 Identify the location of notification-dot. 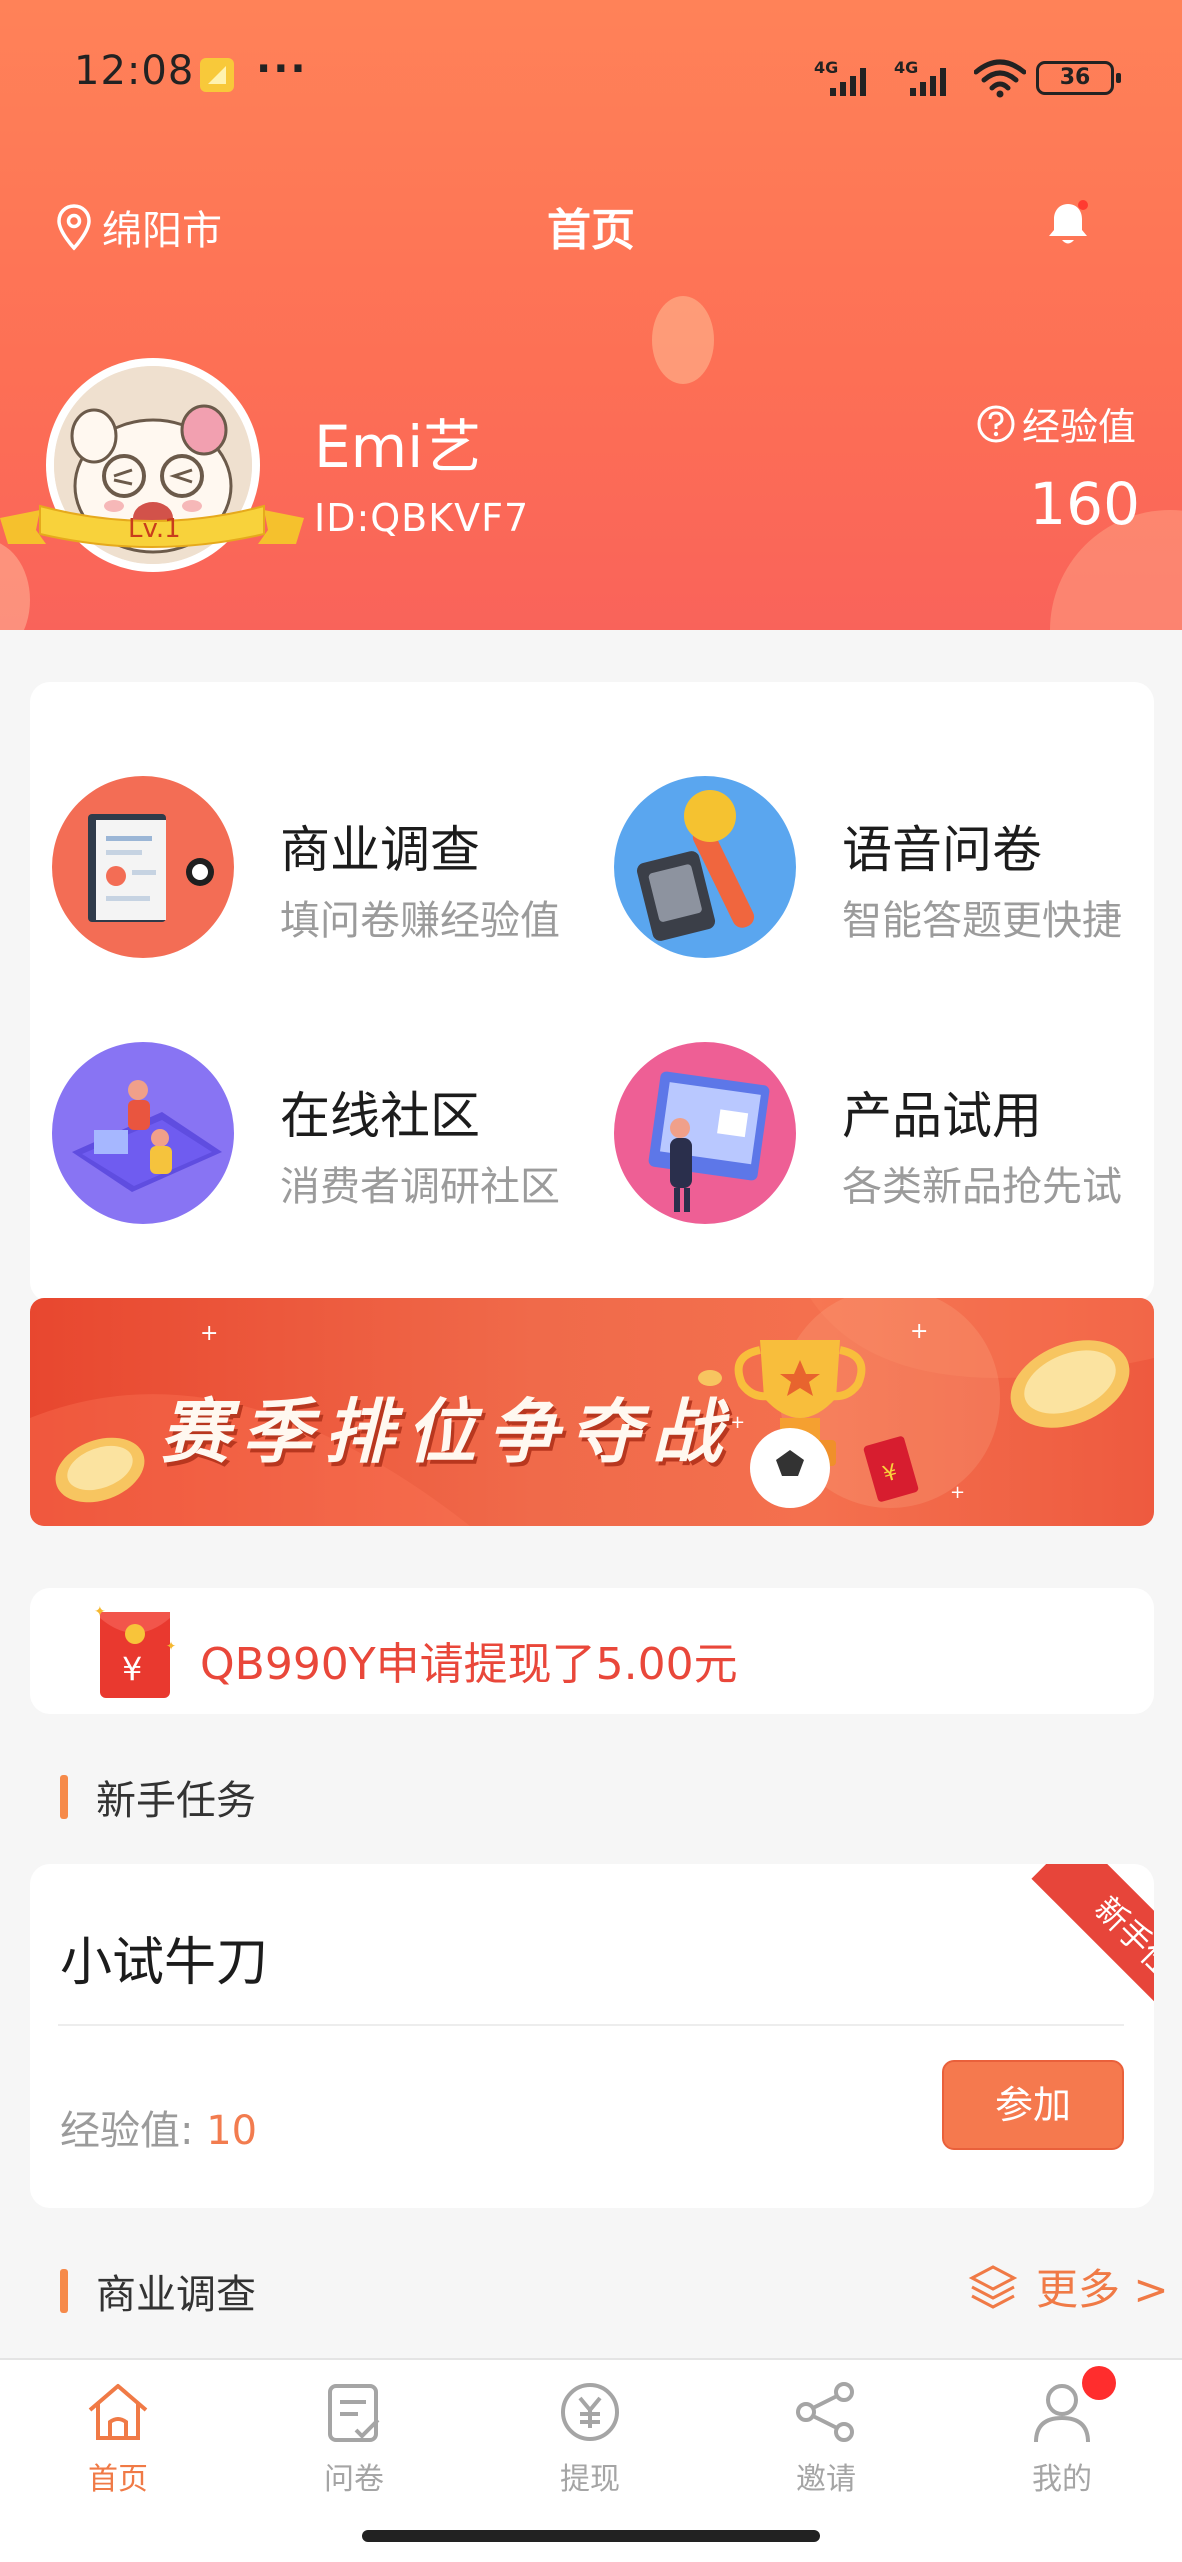
(1083, 205).